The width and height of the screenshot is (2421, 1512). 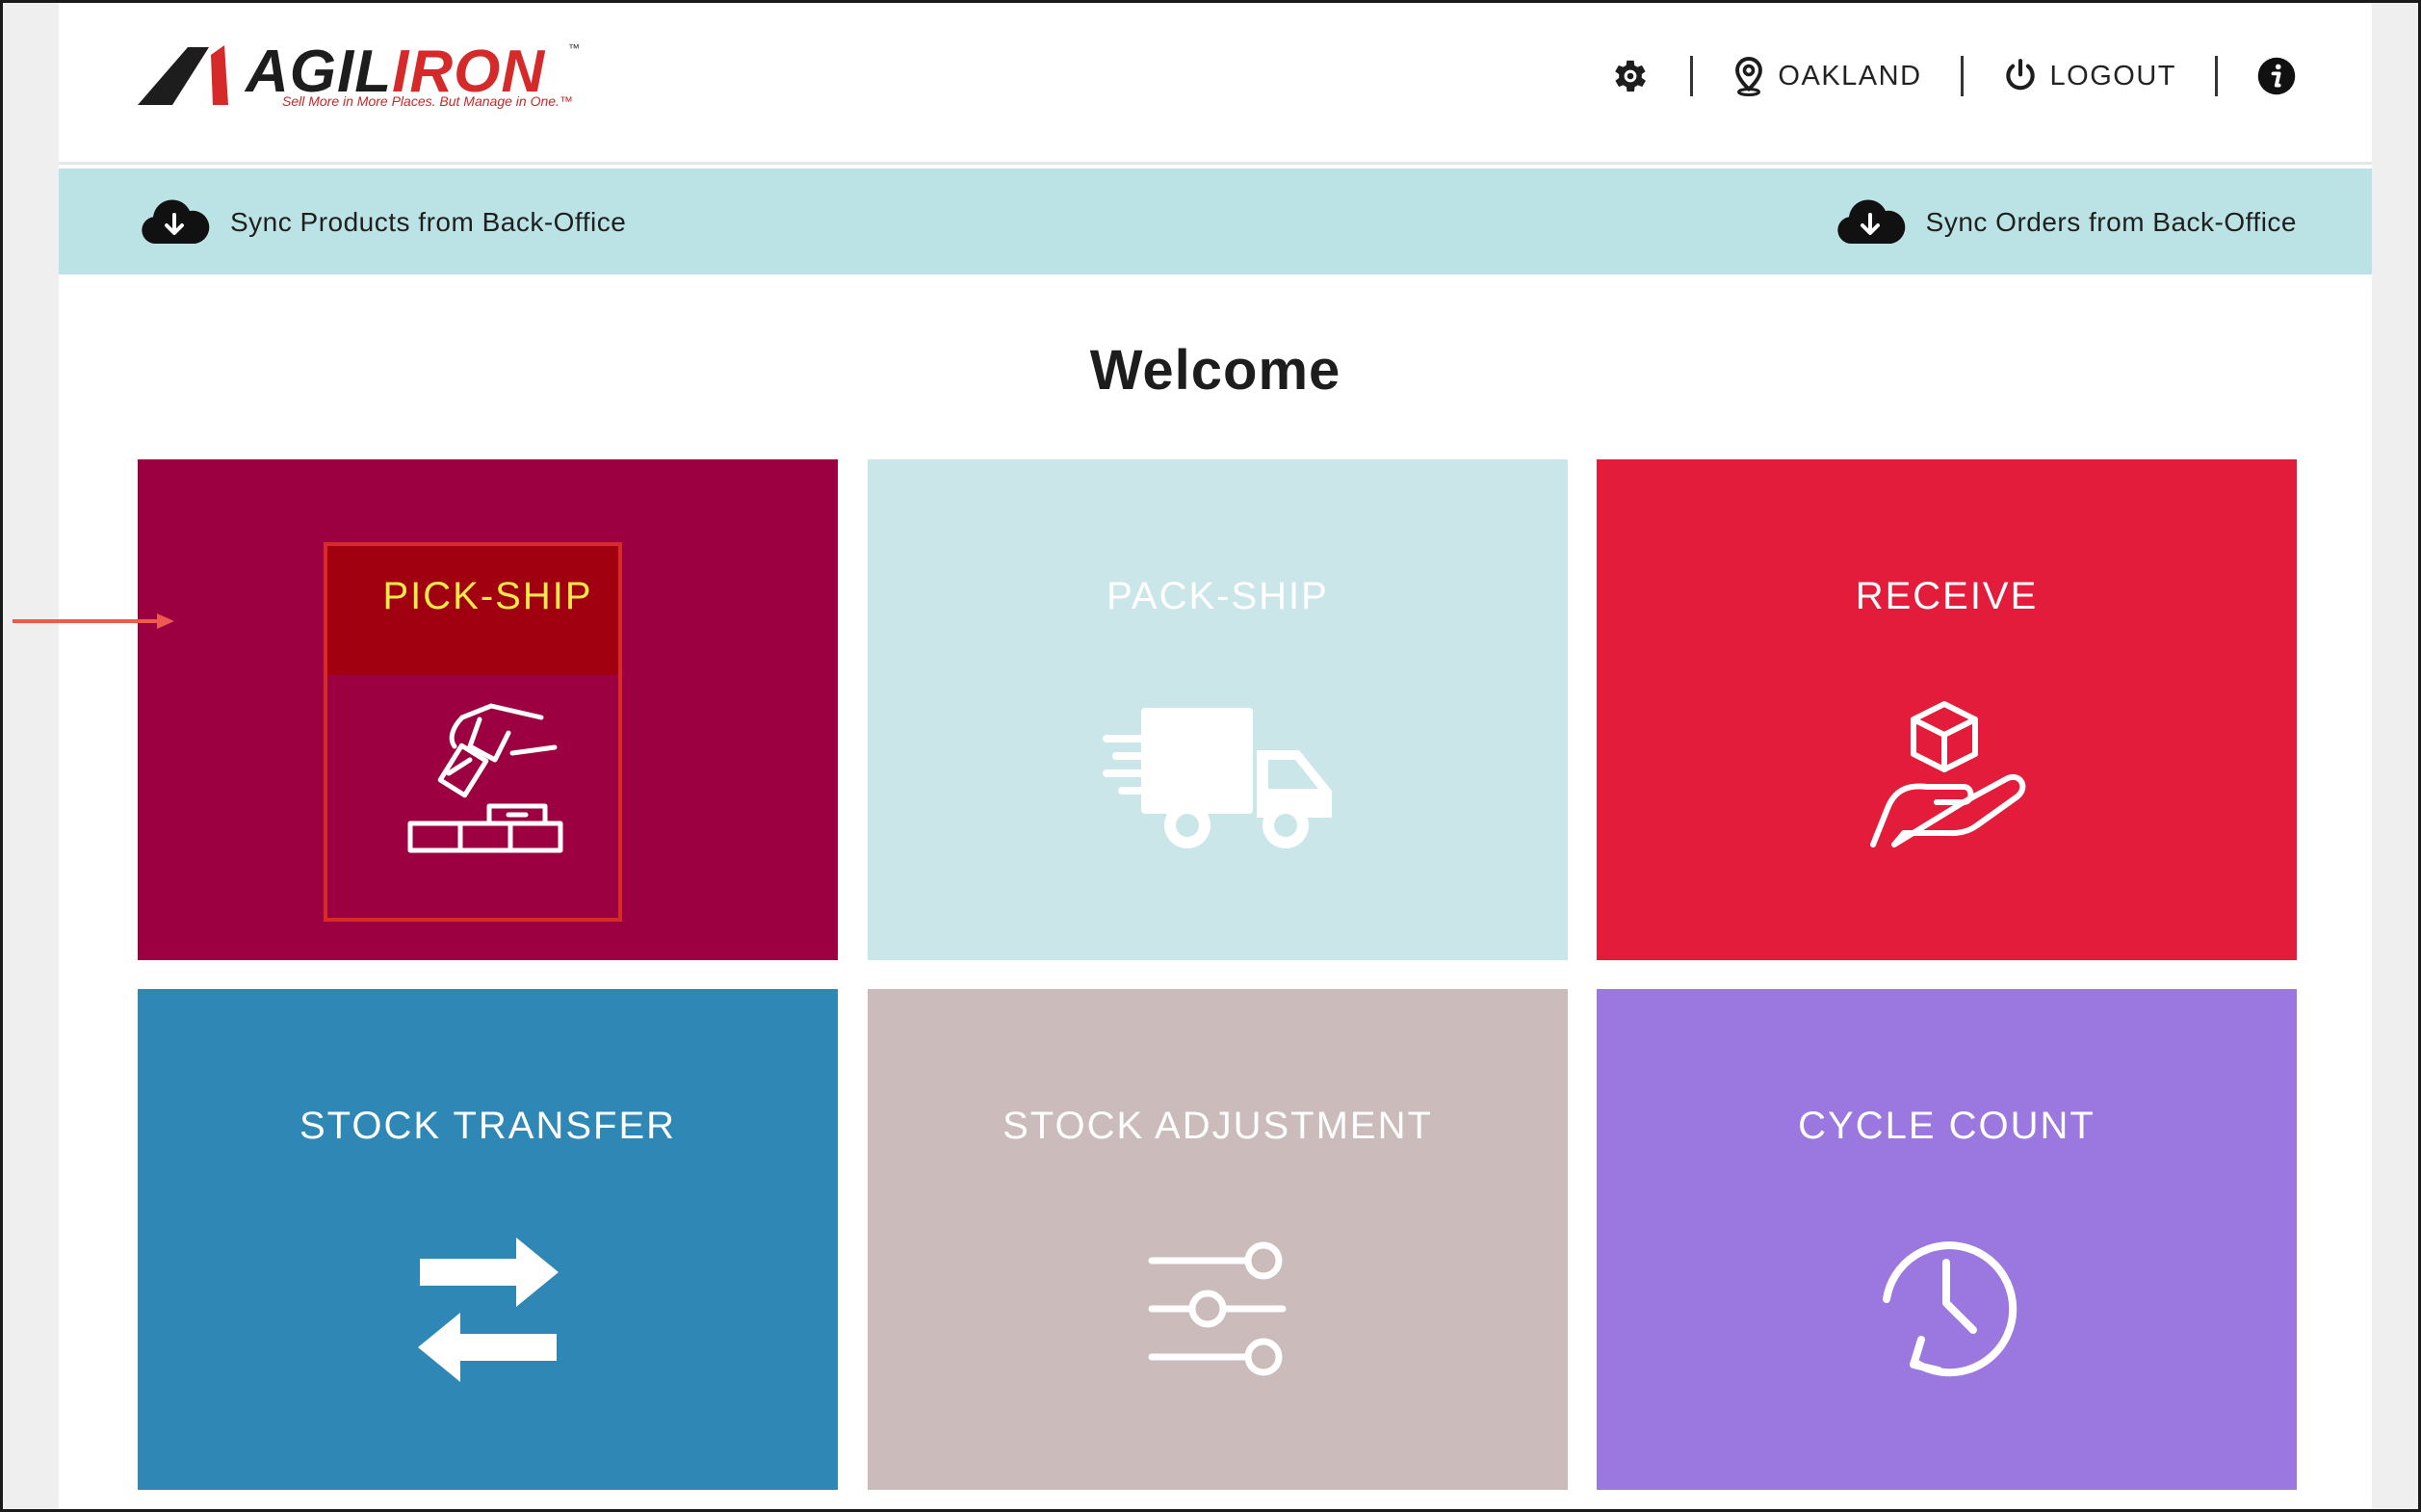 I want to click on welcome-heading: Welcome, so click(x=1215, y=370).